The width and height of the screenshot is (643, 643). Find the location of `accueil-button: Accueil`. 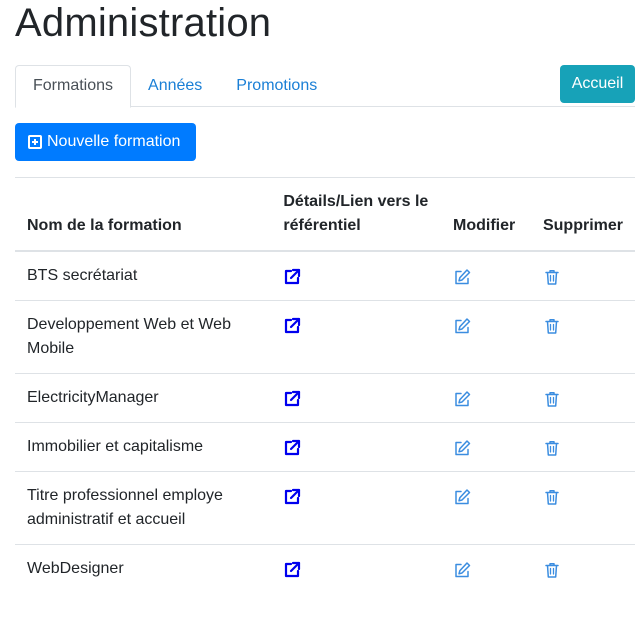

accueil-button: Accueil is located at coordinates (597, 84).